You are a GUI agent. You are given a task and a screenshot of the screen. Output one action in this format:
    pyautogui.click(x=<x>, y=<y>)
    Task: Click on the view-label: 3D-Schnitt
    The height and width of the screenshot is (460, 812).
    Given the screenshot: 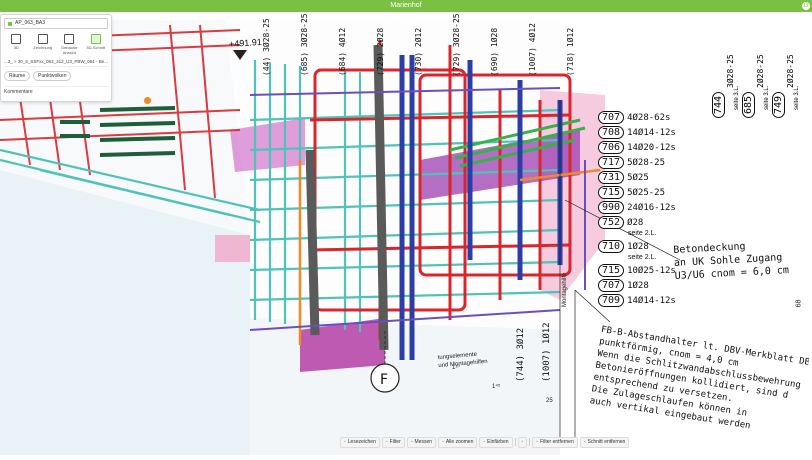 What is the action you would take?
    pyautogui.click(x=96, y=47)
    